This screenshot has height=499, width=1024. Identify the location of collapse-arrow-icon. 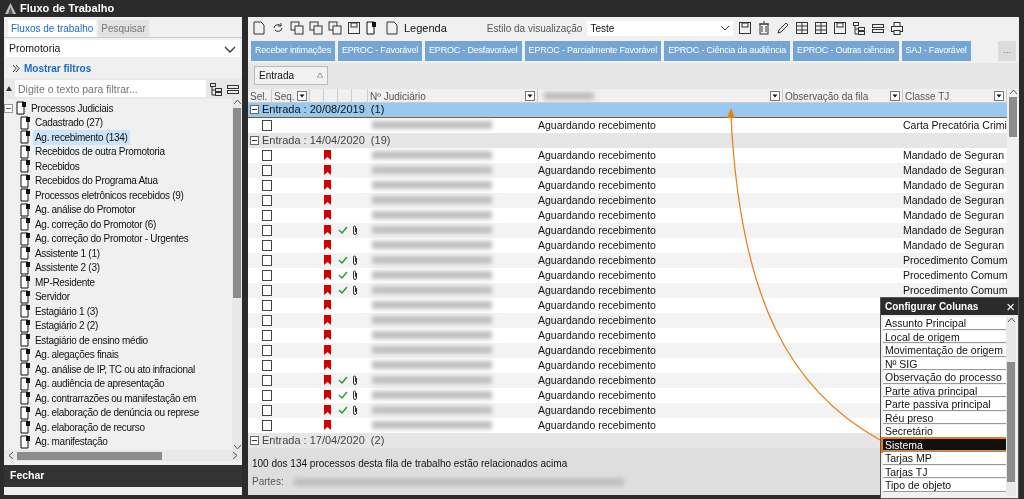
(9, 88).